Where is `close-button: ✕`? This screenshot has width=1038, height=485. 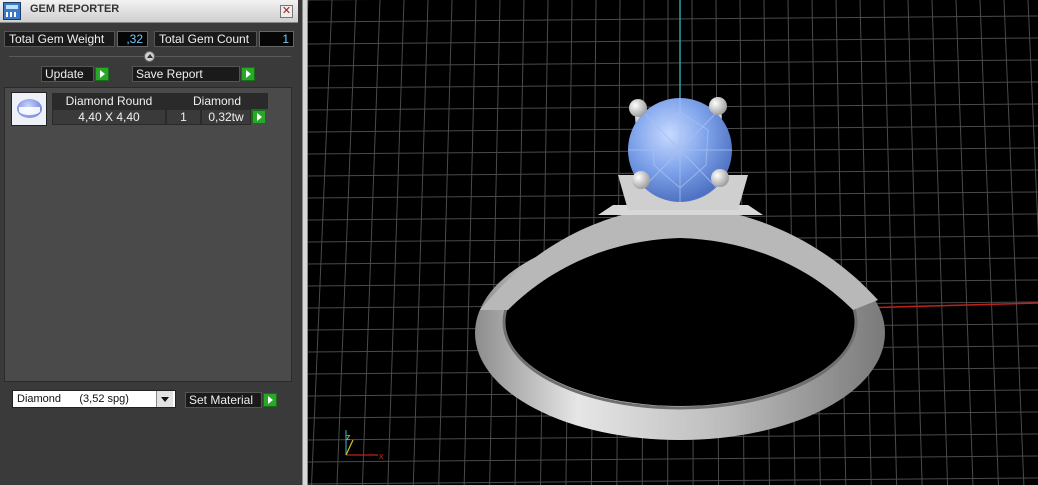
close-button: ✕ is located at coordinates (286, 11).